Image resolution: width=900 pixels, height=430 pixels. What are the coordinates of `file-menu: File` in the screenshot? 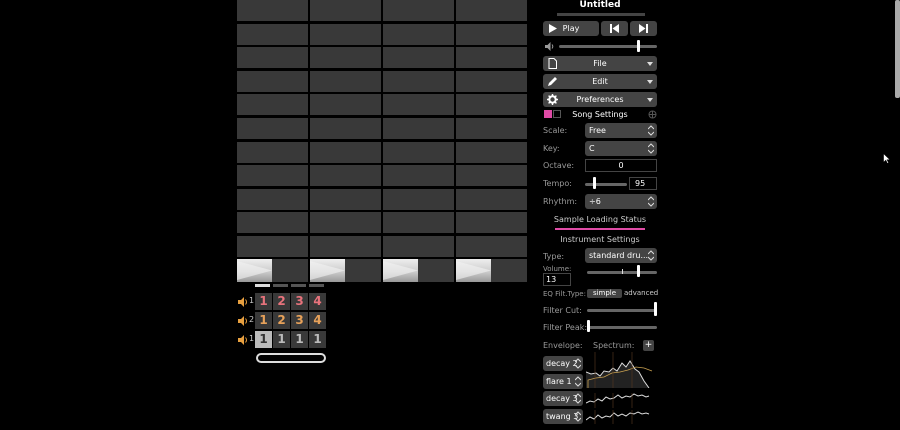 It's located at (600, 63).